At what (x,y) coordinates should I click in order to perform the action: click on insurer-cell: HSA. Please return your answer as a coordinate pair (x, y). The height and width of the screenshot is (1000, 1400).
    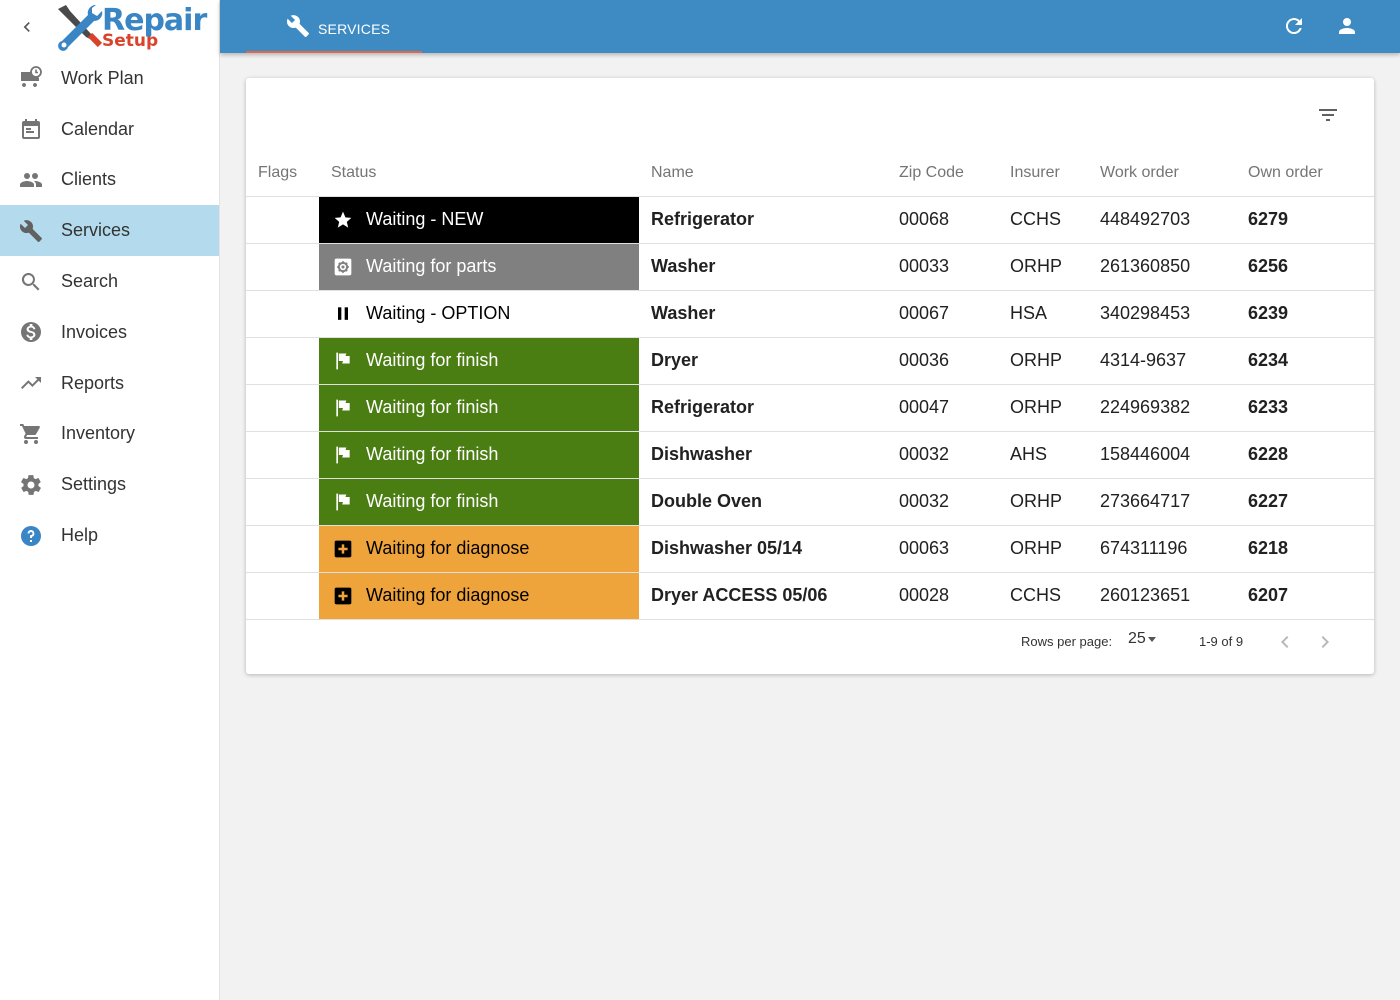
    Looking at the image, I should click on (1055, 314).